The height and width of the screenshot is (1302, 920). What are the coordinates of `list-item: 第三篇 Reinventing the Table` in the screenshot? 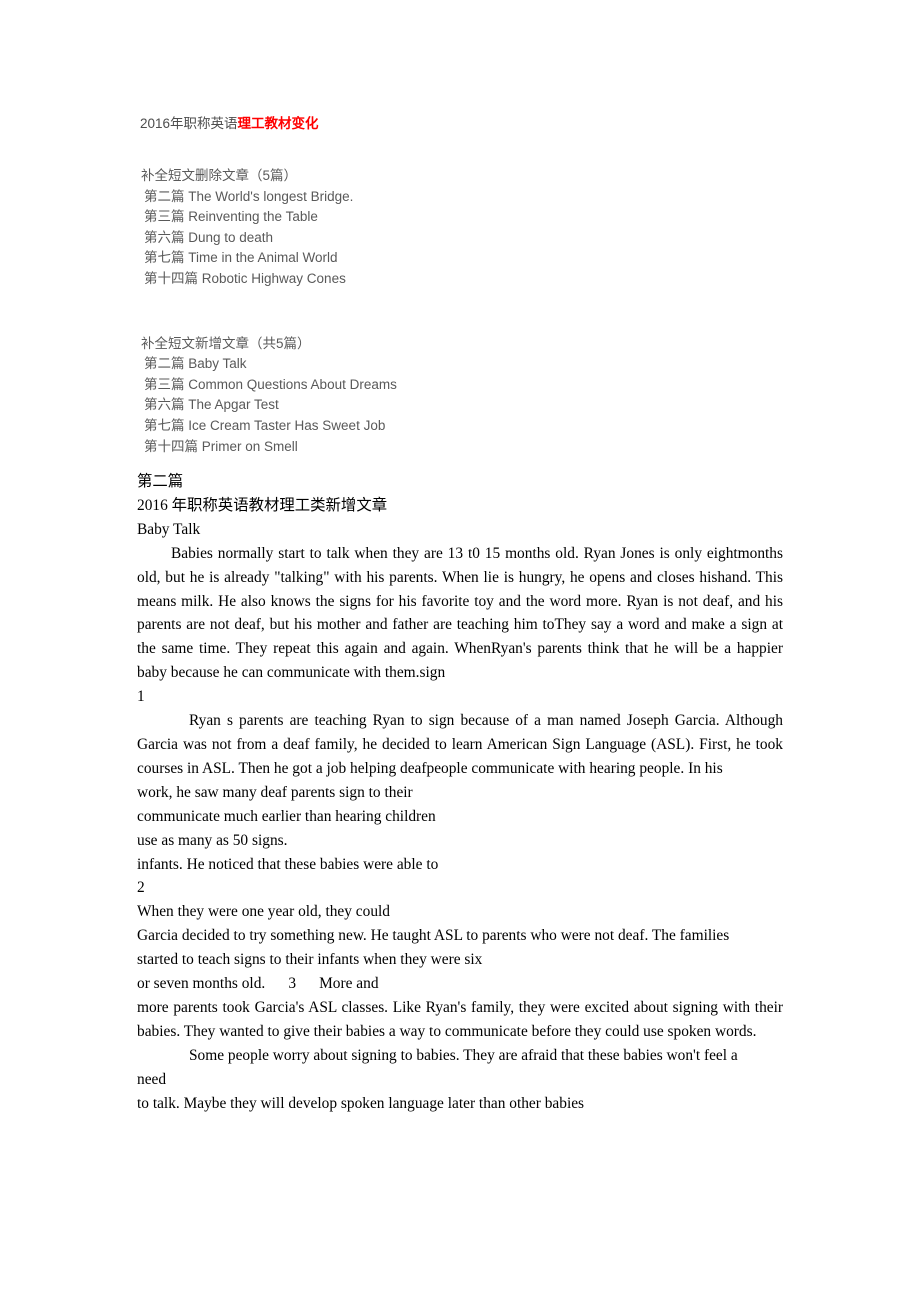 It's located at (231, 217).